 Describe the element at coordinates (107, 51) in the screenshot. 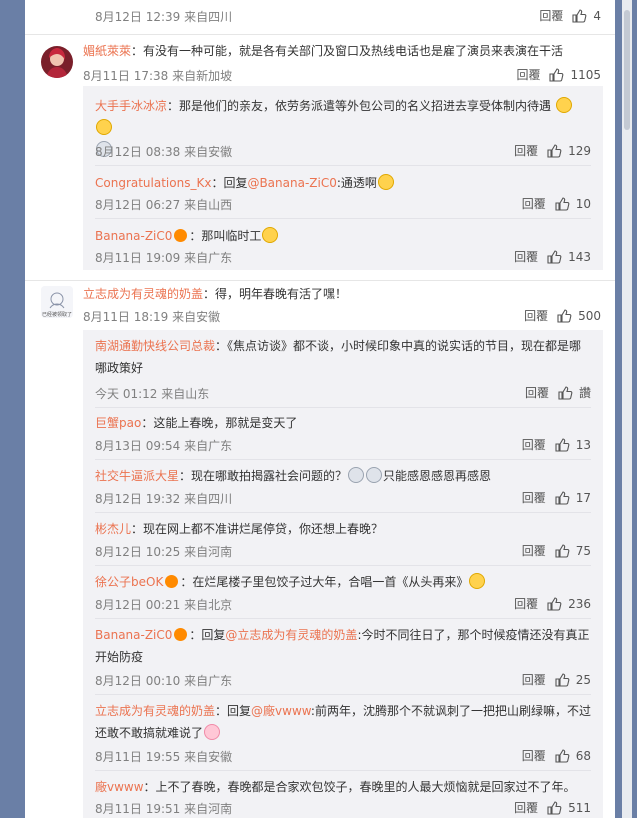

I see `user-name: 媚紙萊萊` at that location.